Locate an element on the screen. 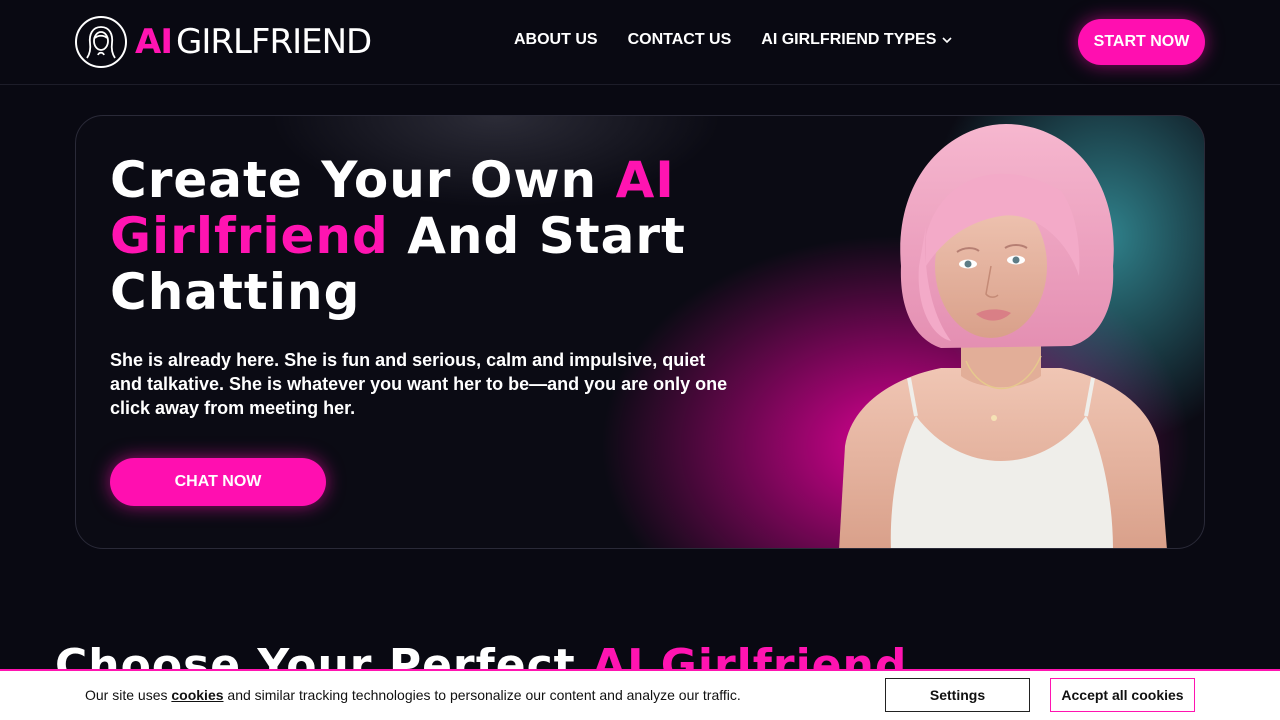 This screenshot has width=1280, height=720. cookie-text-before: Our site uses is located at coordinates (128, 695).